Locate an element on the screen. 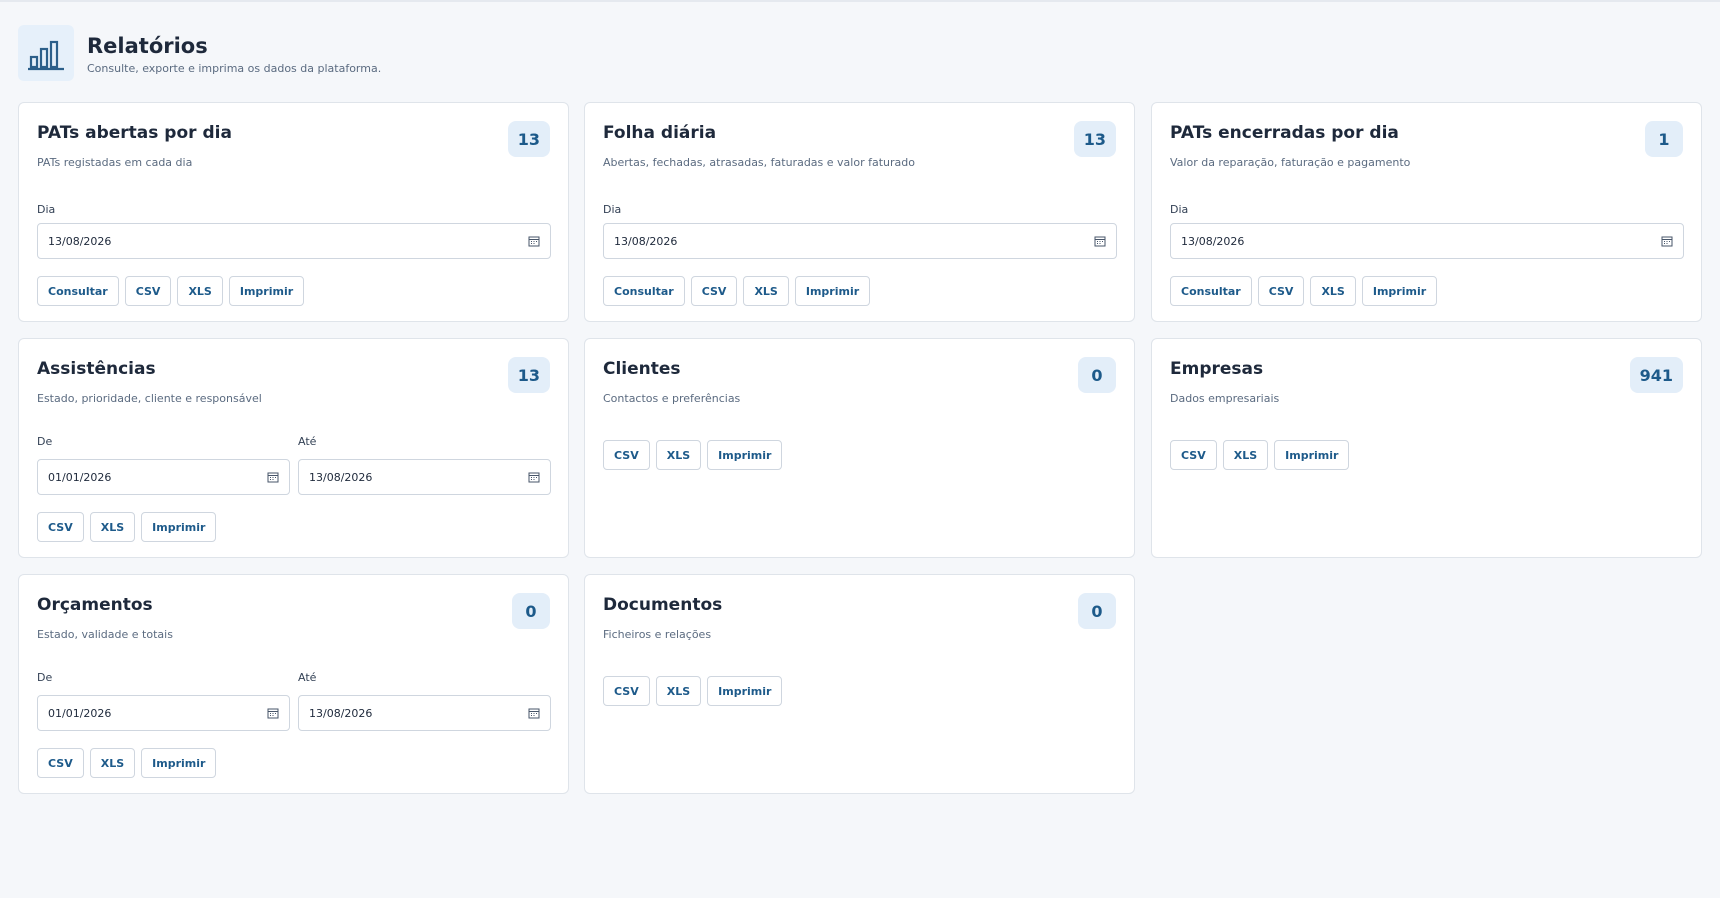 The width and height of the screenshot is (1720, 898). page-title: Relatórios is located at coordinates (147, 46).